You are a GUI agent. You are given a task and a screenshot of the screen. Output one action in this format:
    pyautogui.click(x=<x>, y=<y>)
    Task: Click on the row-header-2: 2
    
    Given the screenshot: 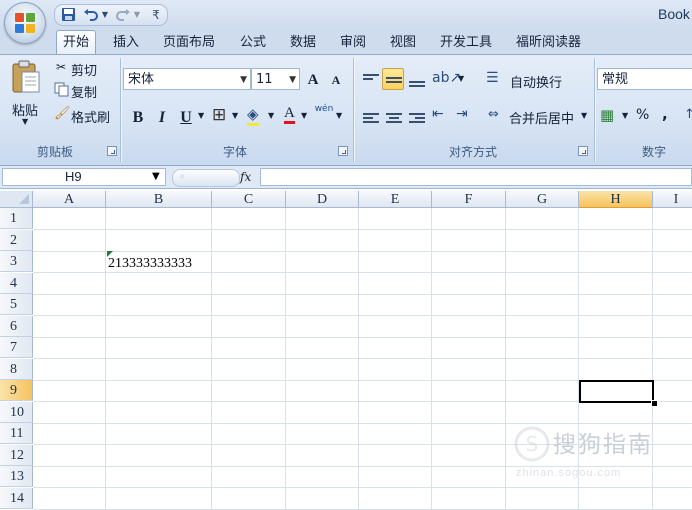 What is the action you would take?
    pyautogui.click(x=16, y=240)
    